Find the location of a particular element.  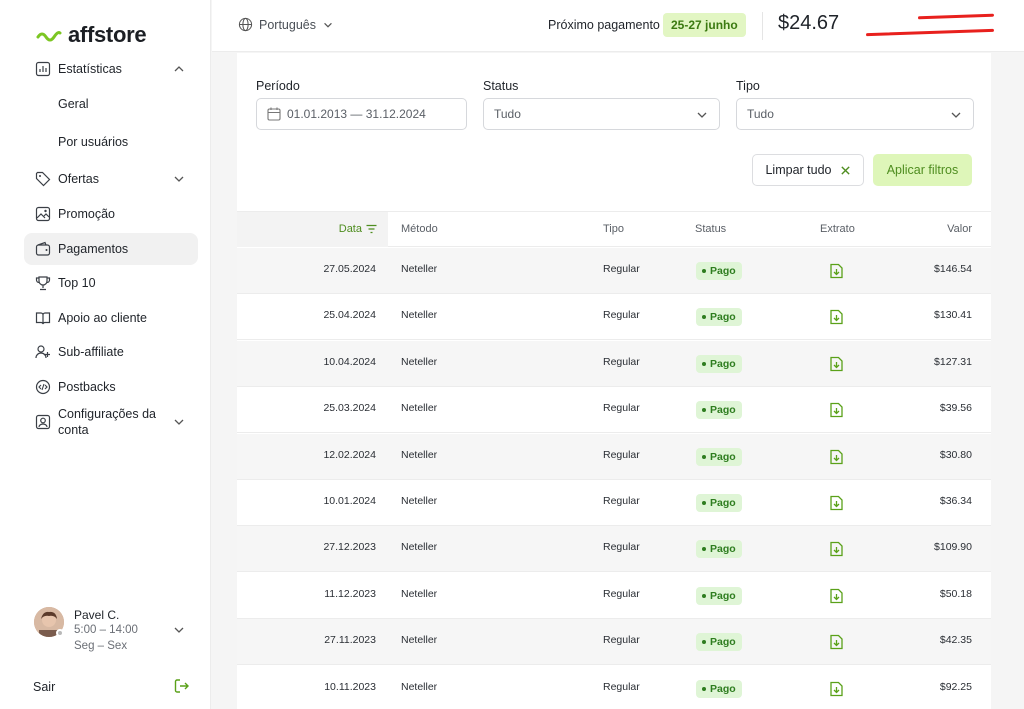

column-header-type: Tipo is located at coordinates (613, 229).